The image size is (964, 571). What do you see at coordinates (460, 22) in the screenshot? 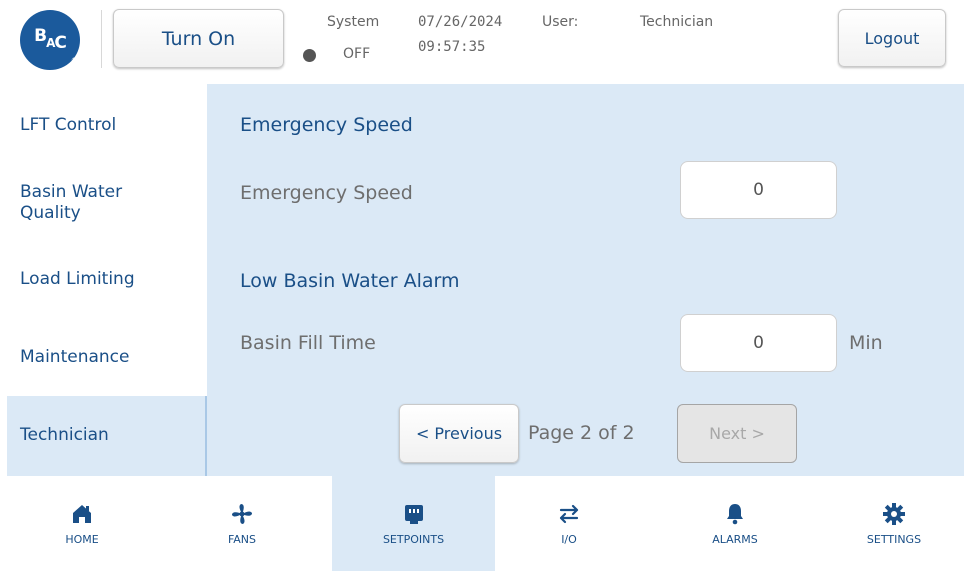
I see `current-date: 07/26/2024` at bounding box center [460, 22].